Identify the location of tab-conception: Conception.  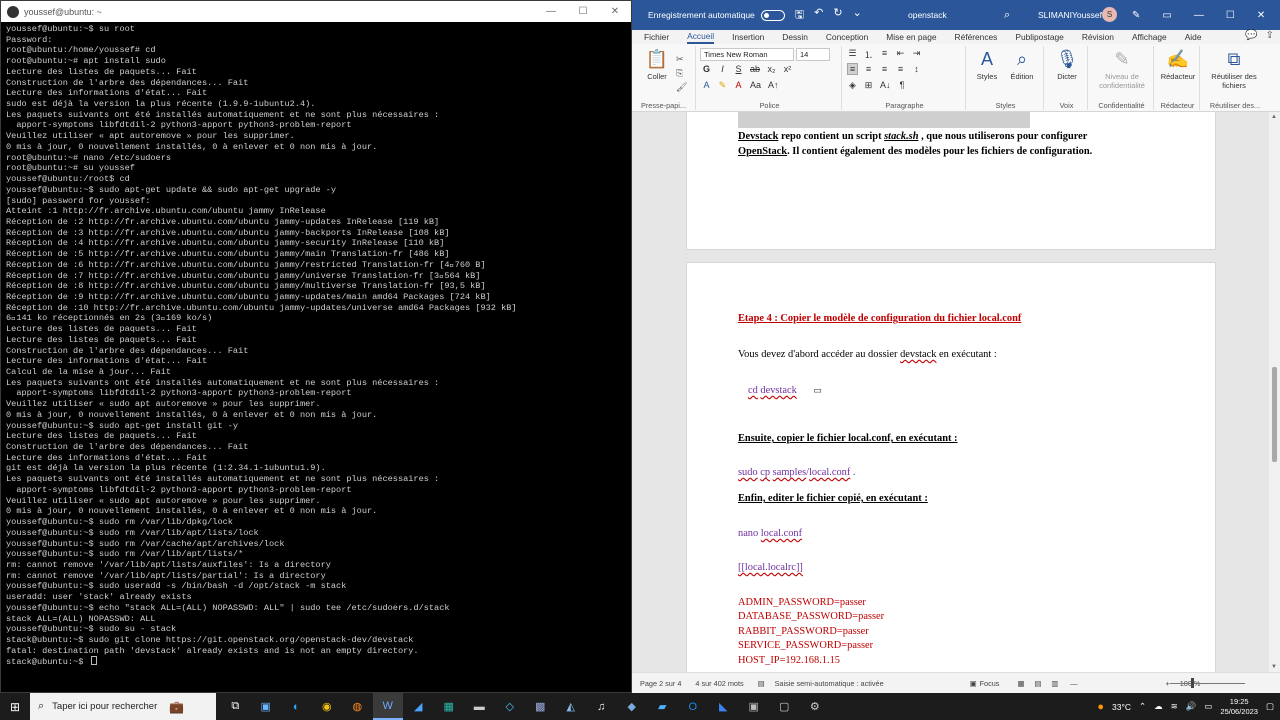
(847, 37).